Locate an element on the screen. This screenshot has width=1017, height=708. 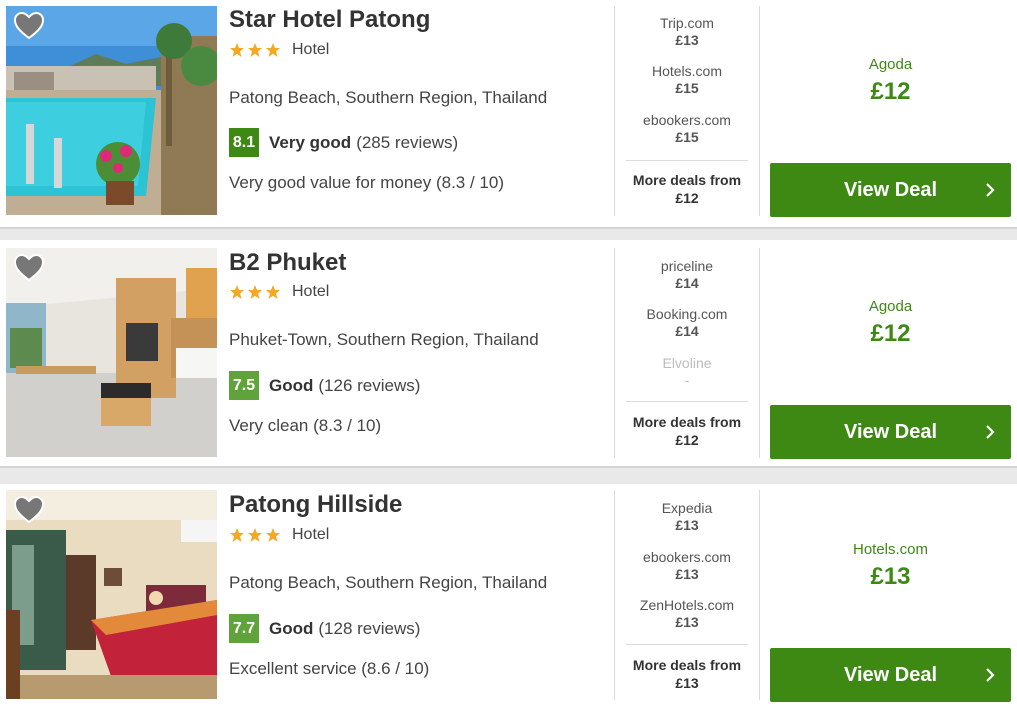
deal-item: Booking.com £14 is located at coordinates (687, 323).